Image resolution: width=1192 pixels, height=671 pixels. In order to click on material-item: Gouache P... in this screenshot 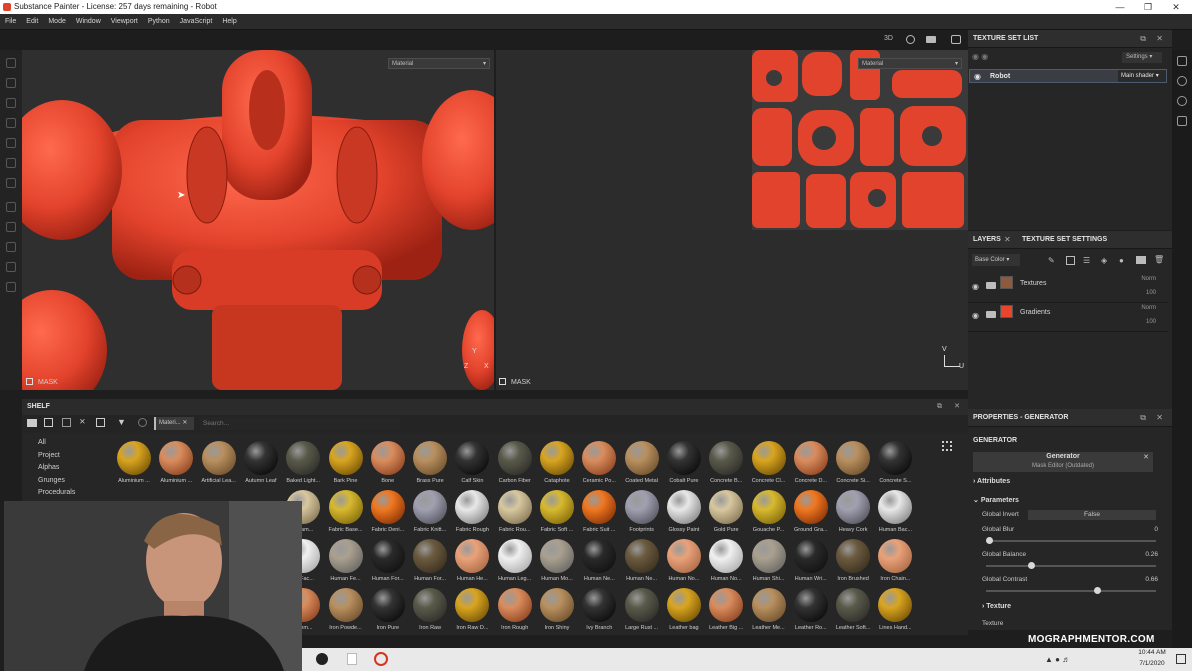, I will do `click(769, 513)`.